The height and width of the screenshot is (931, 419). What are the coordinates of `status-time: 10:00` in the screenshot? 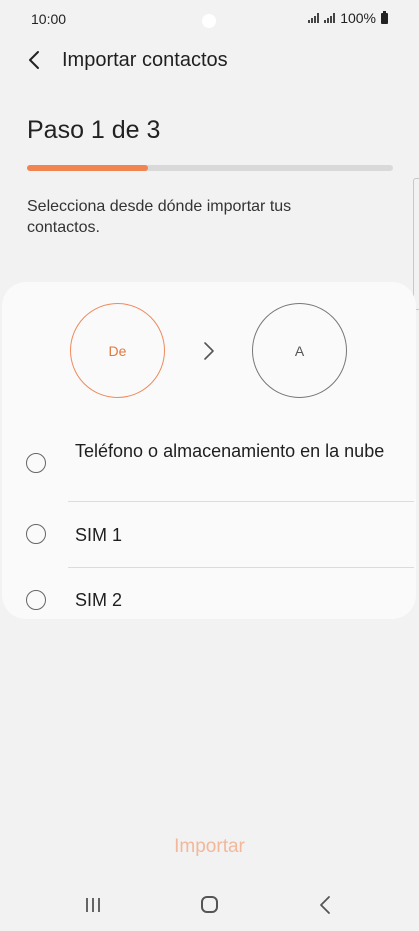 It's located at (49, 19).